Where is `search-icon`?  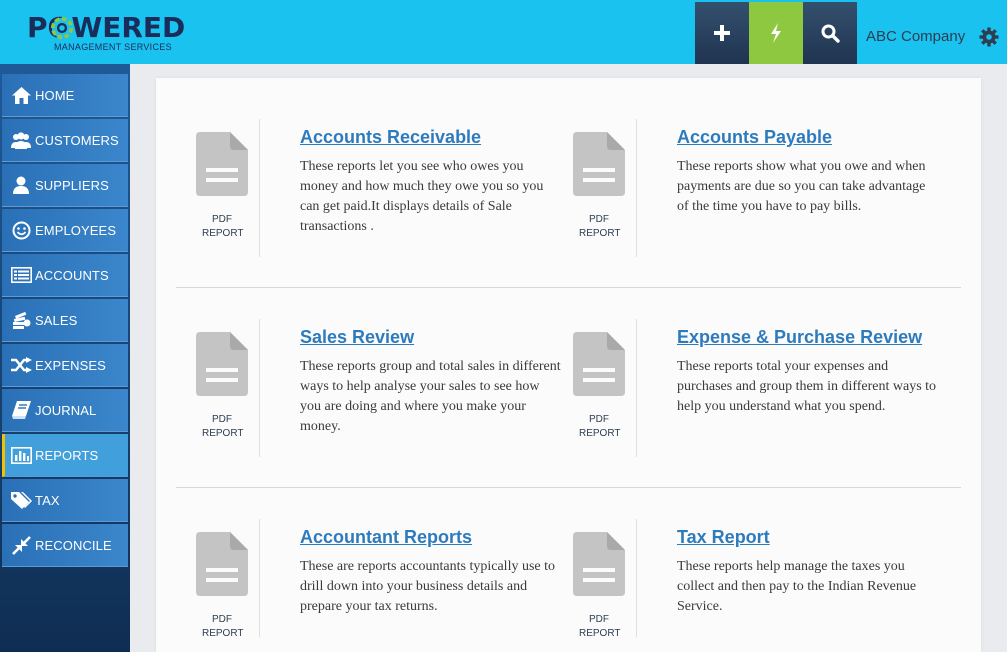 search-icon is located at coordinates (830, 33).